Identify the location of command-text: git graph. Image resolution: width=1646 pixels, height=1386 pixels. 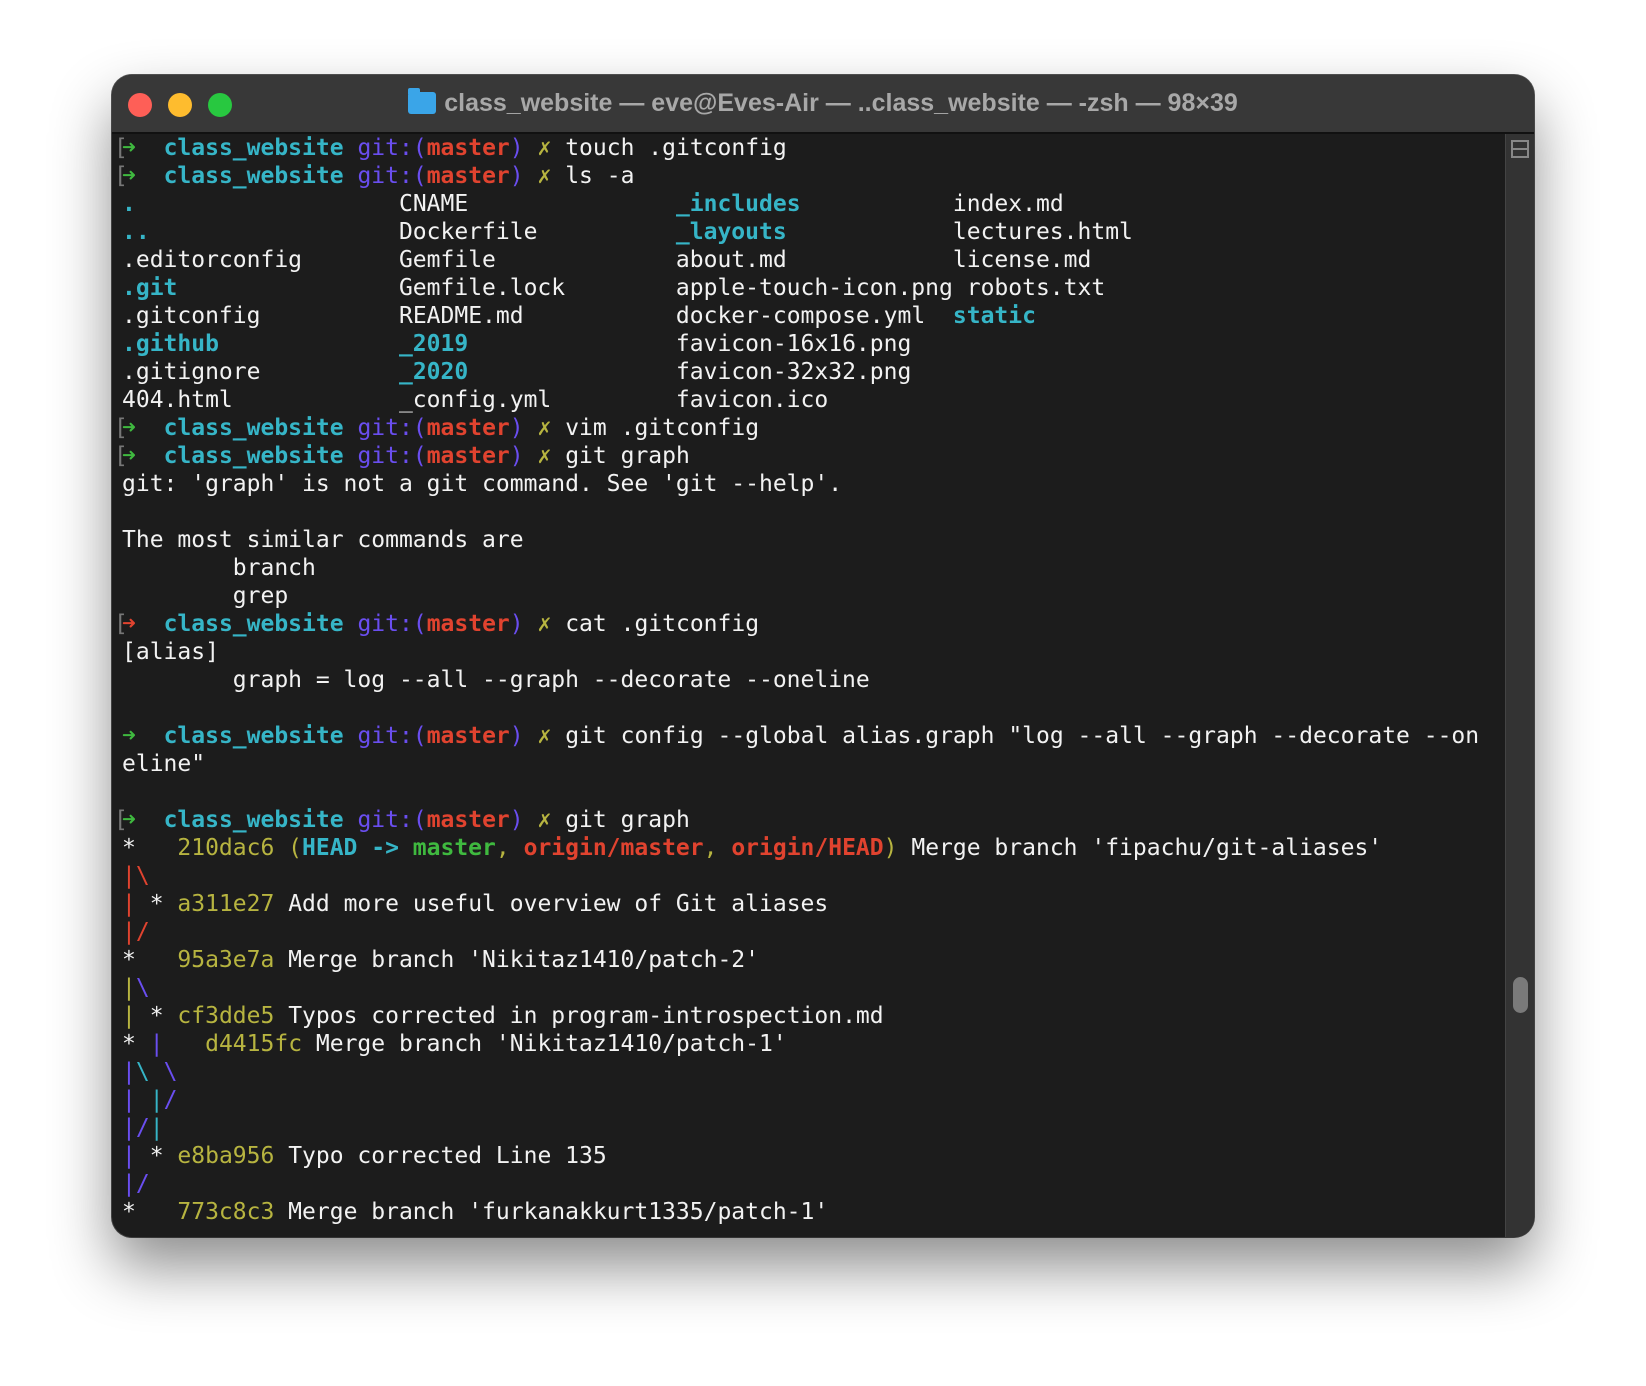
(620, 820).